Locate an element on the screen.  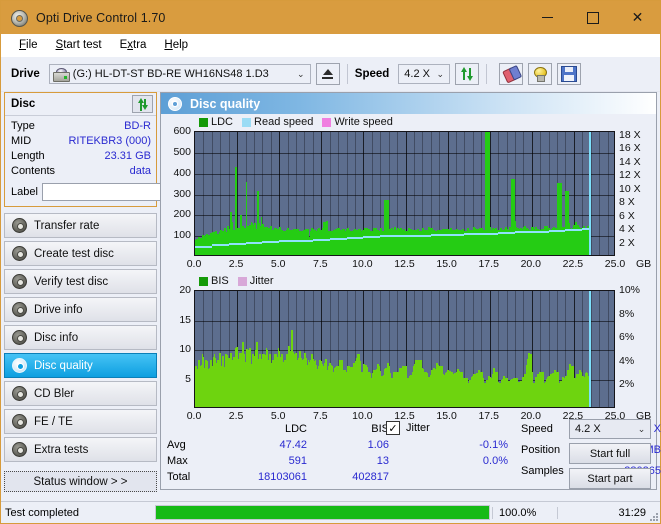
menu-item-start-test: Start test is located at coordinates (79, 45).